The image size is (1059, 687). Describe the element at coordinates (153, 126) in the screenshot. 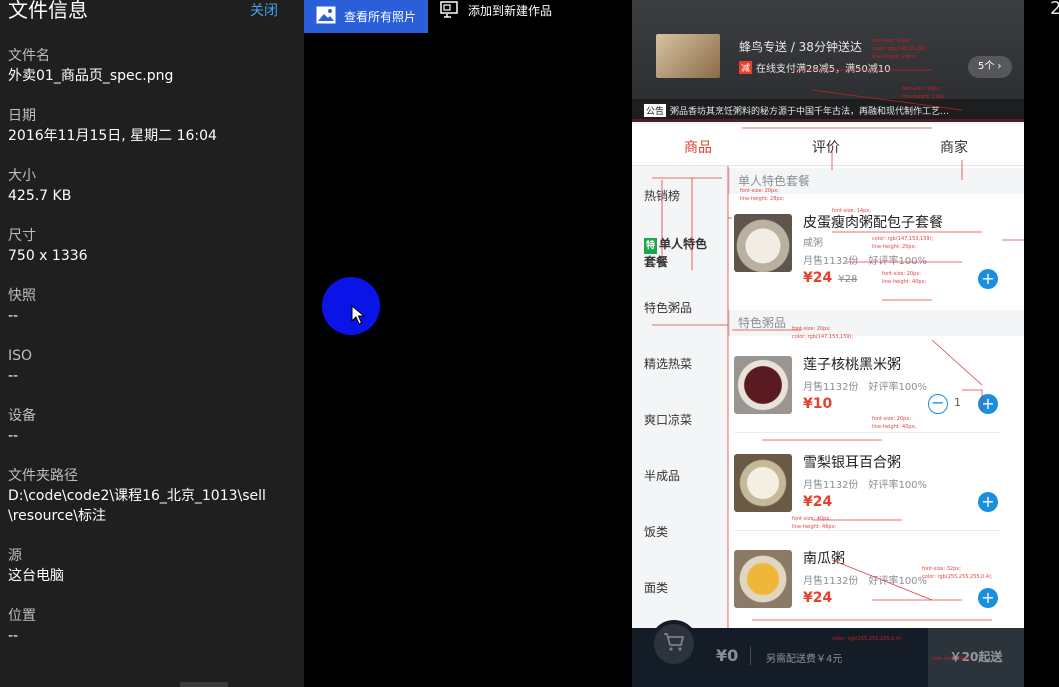

I see `date-field: 日期 2016年11月15日, 星期二 16:04` at that location.